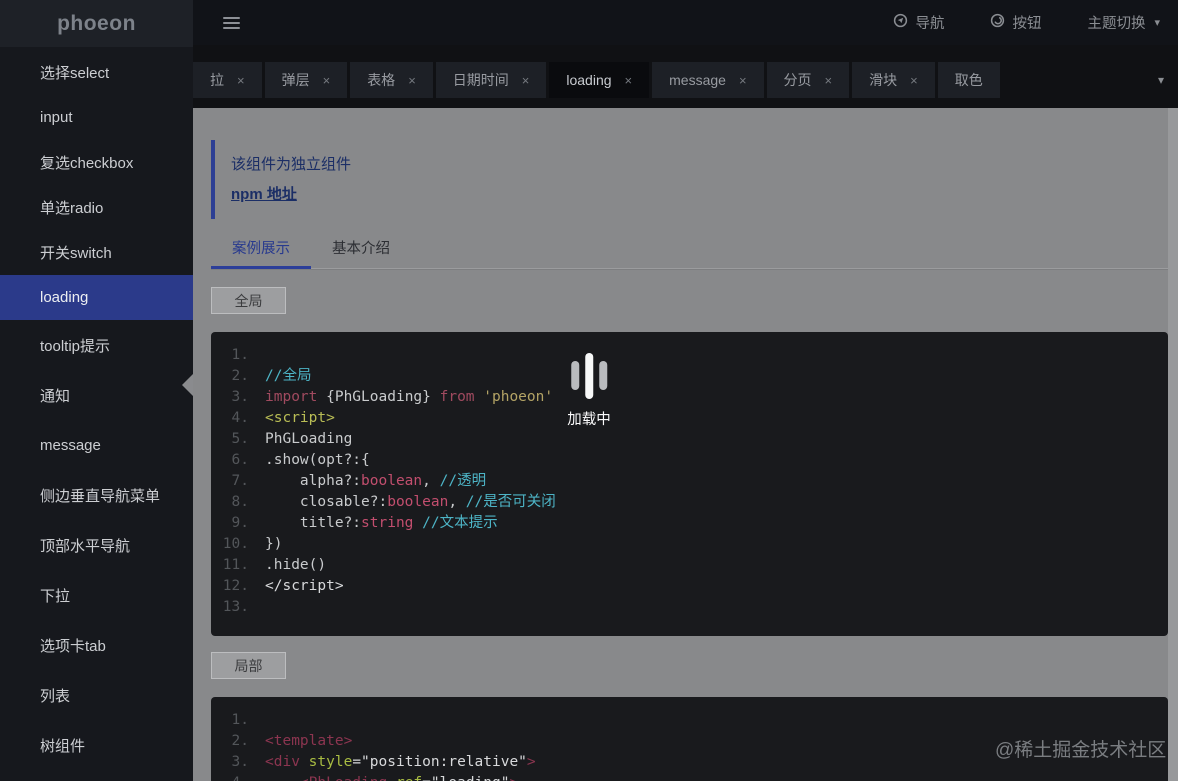  What do you see at coordinates (689, 523) in the screenshot?
I see `code-line: 9. title?:string //文本提示` at bounding box center [689, 523].